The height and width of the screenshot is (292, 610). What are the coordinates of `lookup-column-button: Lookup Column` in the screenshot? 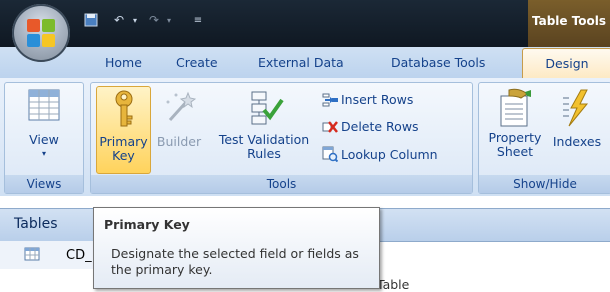 It's located at (380, 154).